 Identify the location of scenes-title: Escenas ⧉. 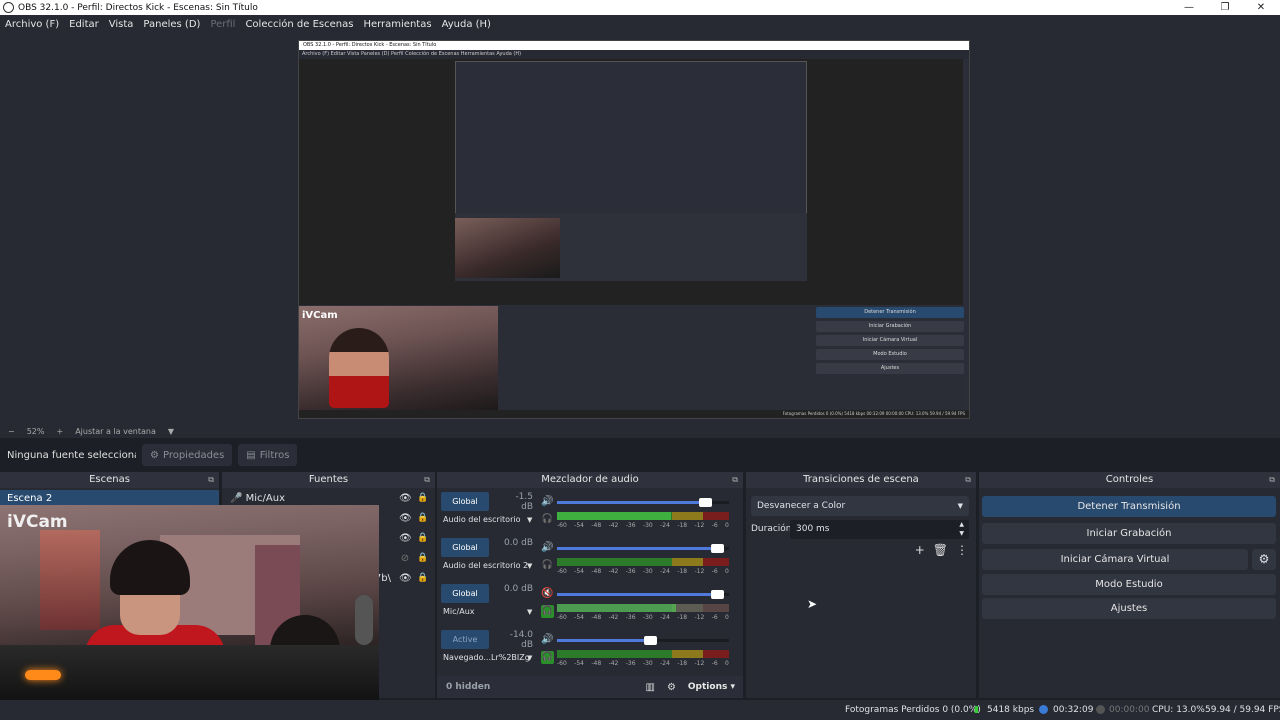
(109, 480).